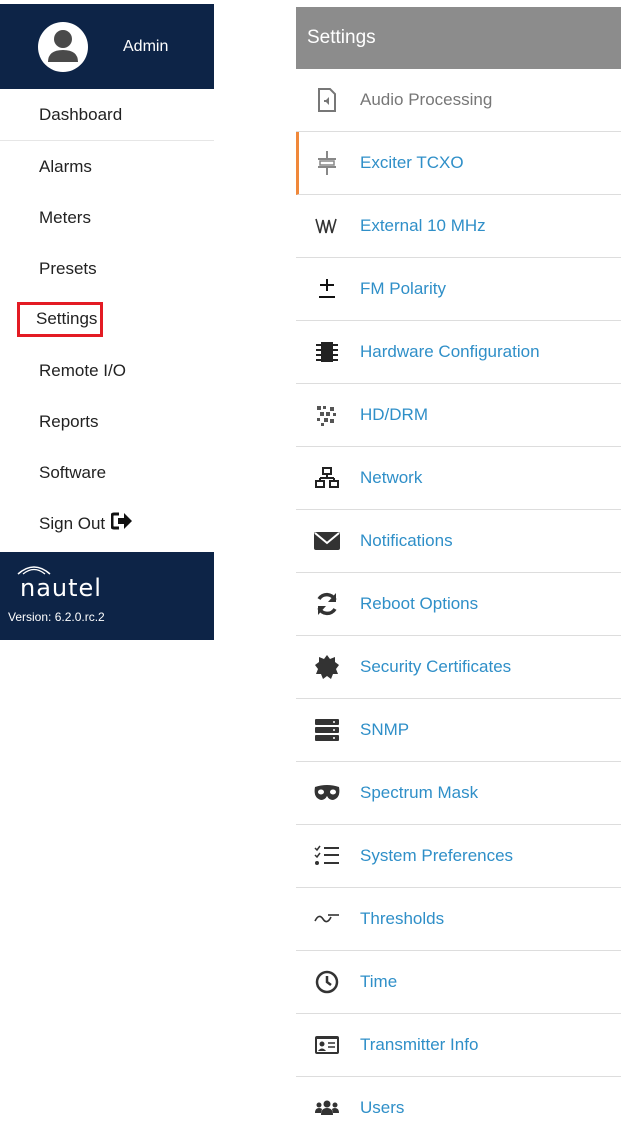 This screenshot has height=1139, width=621. What do you see at coordinates (107, 166) in the screenshot?
I see `sidebar-item-alarms: Alarms` at bounding box center [107, 166].